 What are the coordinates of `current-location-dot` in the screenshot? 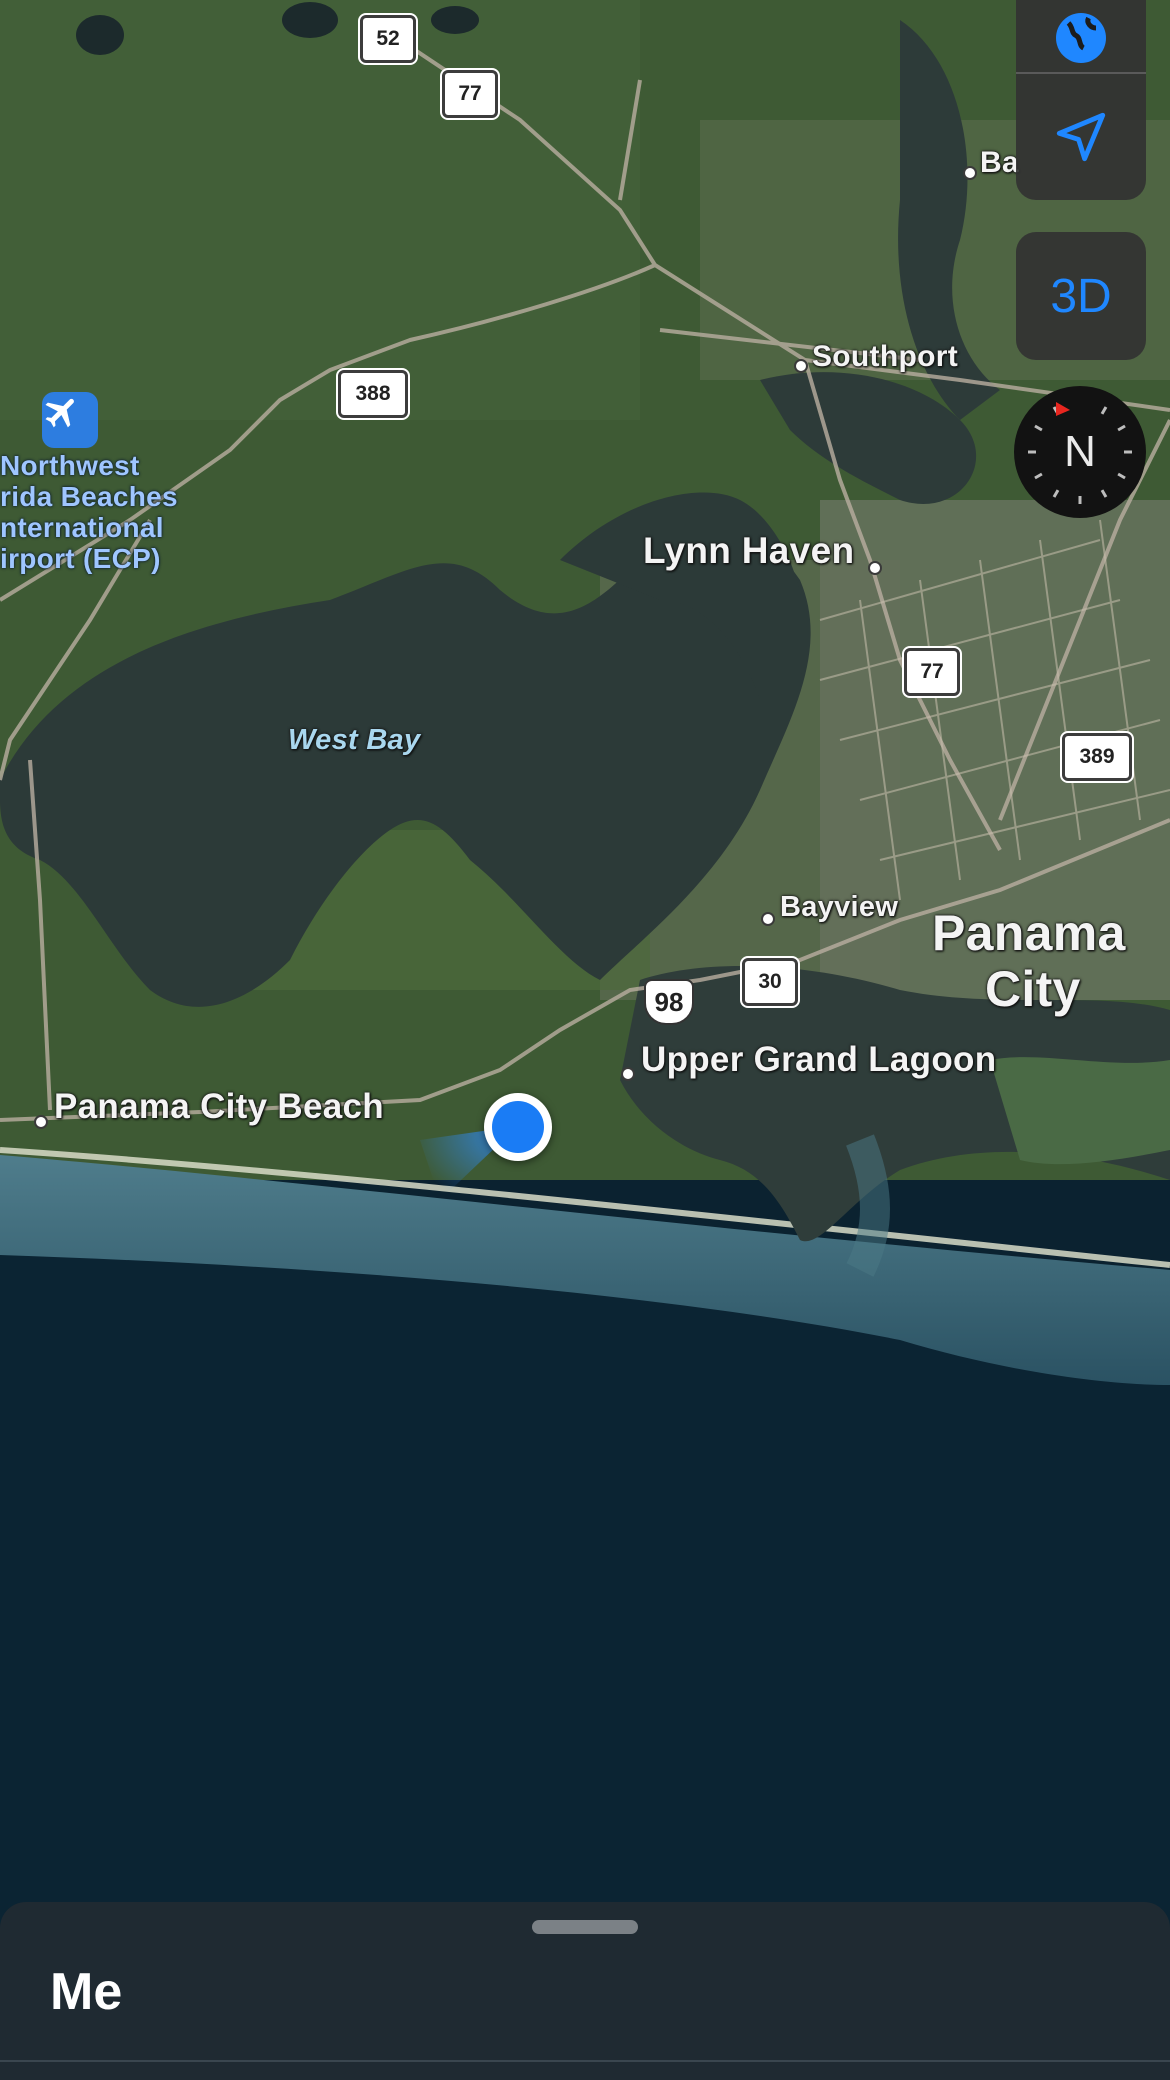 It's located at (518, 1127).